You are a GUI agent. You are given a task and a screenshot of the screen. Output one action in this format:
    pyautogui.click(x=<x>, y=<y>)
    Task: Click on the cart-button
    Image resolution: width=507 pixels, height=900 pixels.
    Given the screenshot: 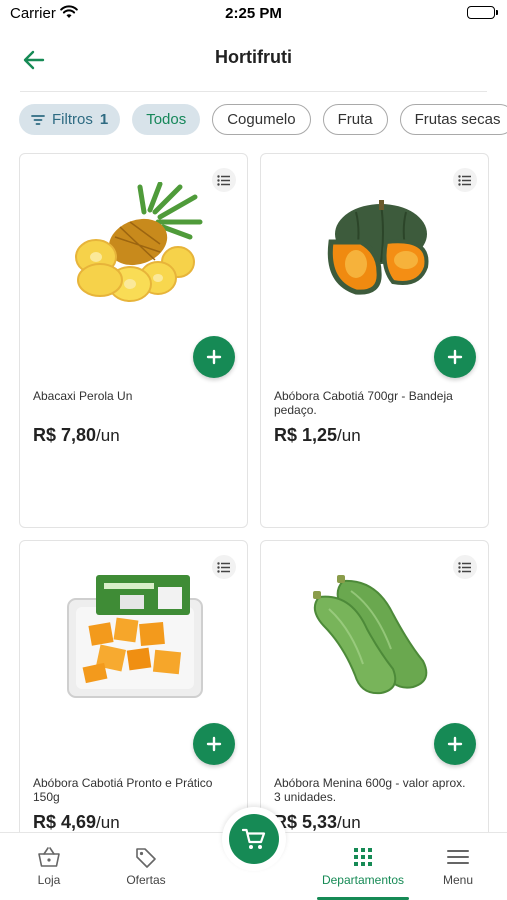 What is the action you would take?
    pyautogui.click(x=254, y=839)
    